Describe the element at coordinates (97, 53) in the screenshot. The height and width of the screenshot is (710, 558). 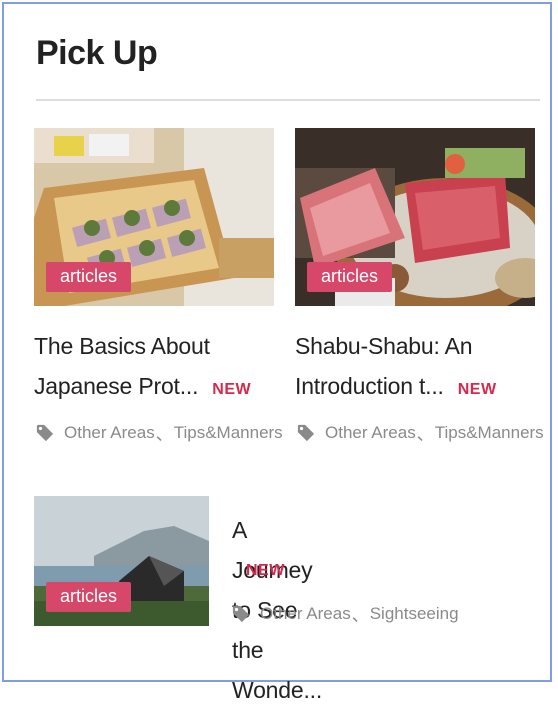
I see `section-title: Pick Up` at that location.